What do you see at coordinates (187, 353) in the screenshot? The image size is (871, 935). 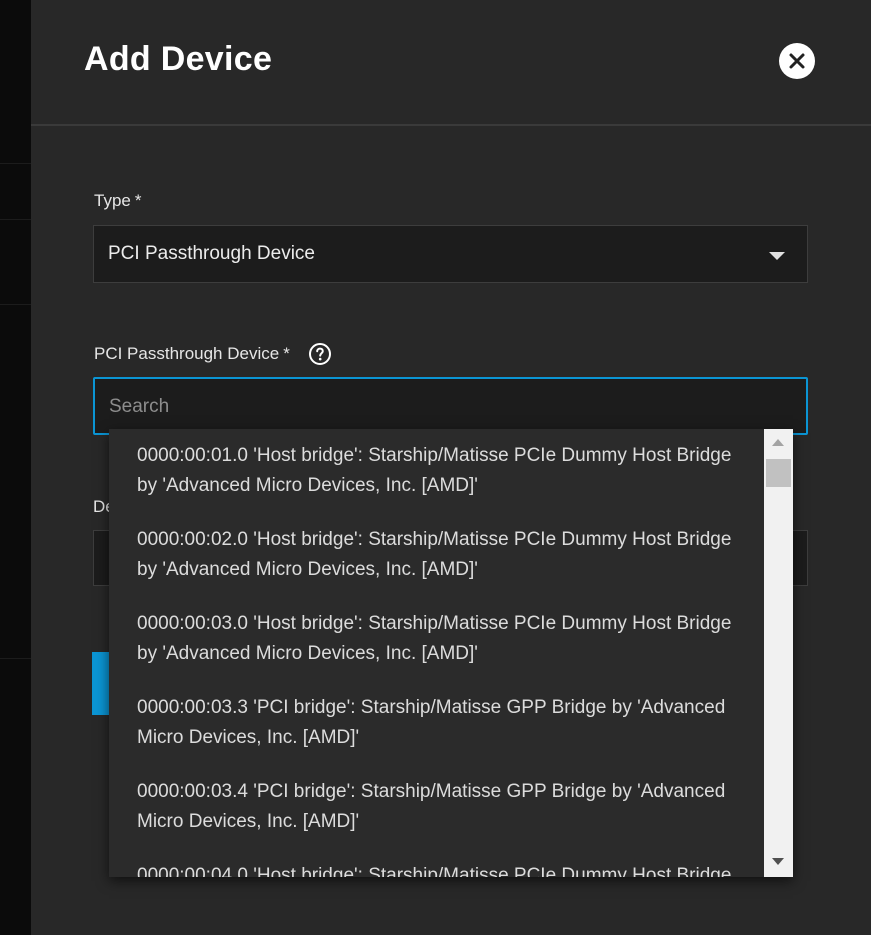 I see `pci-device-label-text: PCI Passthrough Device` at bounding box center [187, 353].